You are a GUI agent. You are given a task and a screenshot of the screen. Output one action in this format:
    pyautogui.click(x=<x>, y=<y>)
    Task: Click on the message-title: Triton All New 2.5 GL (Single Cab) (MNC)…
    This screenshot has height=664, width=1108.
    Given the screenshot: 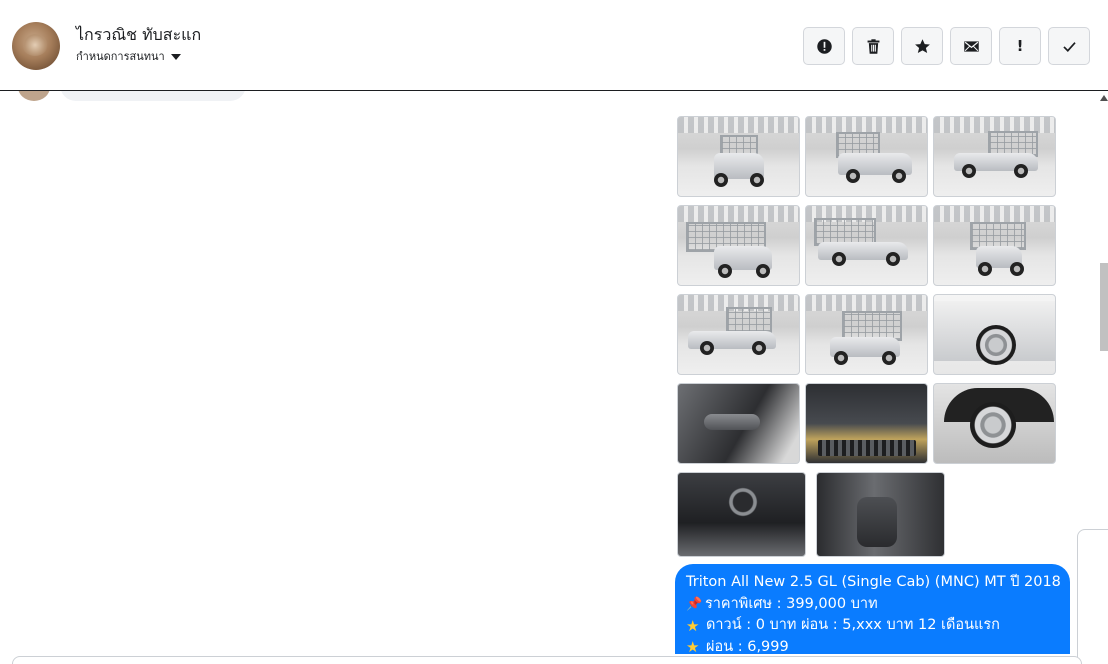 What is the action you would take?
    pyautogui.click(x=873, y=582)
    